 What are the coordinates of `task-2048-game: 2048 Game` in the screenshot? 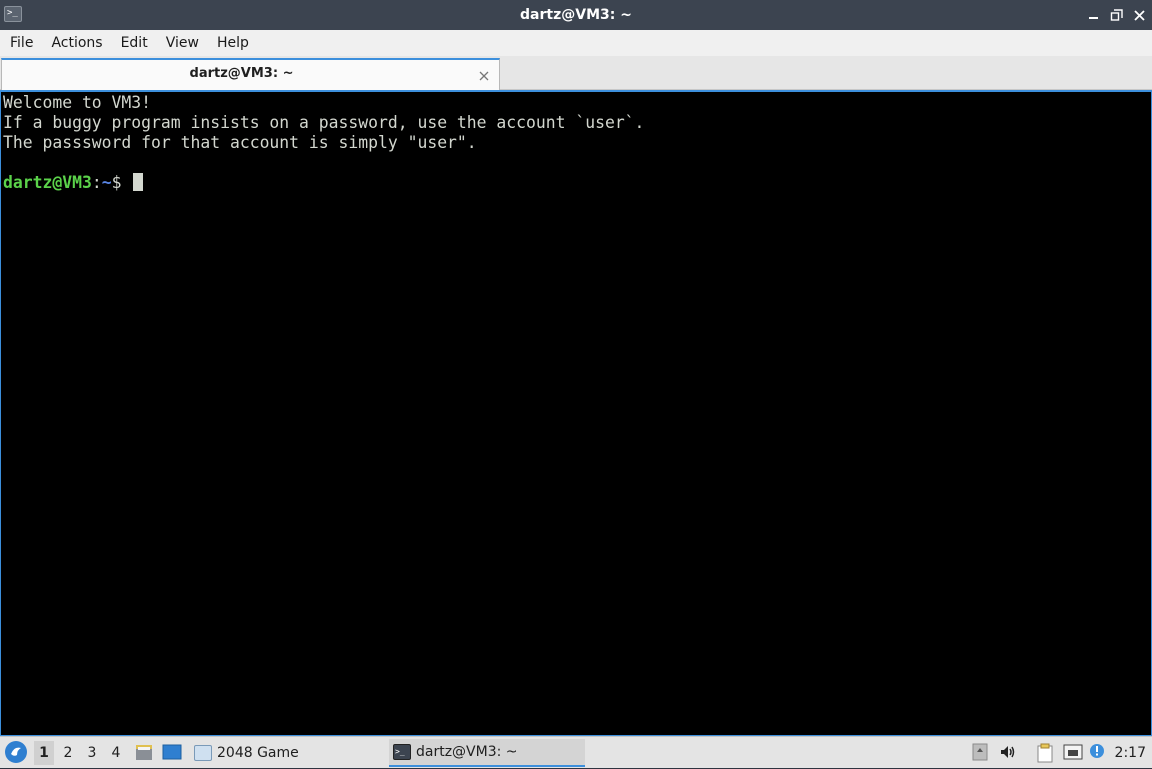 It's located at (246, 753).